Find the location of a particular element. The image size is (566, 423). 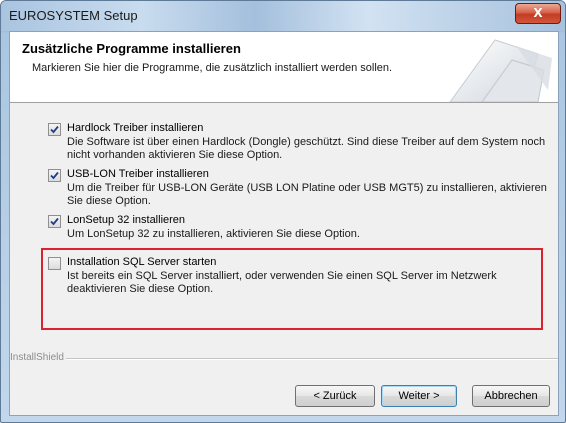

usb-lon-checkbox is located at coordinates (54, 175).